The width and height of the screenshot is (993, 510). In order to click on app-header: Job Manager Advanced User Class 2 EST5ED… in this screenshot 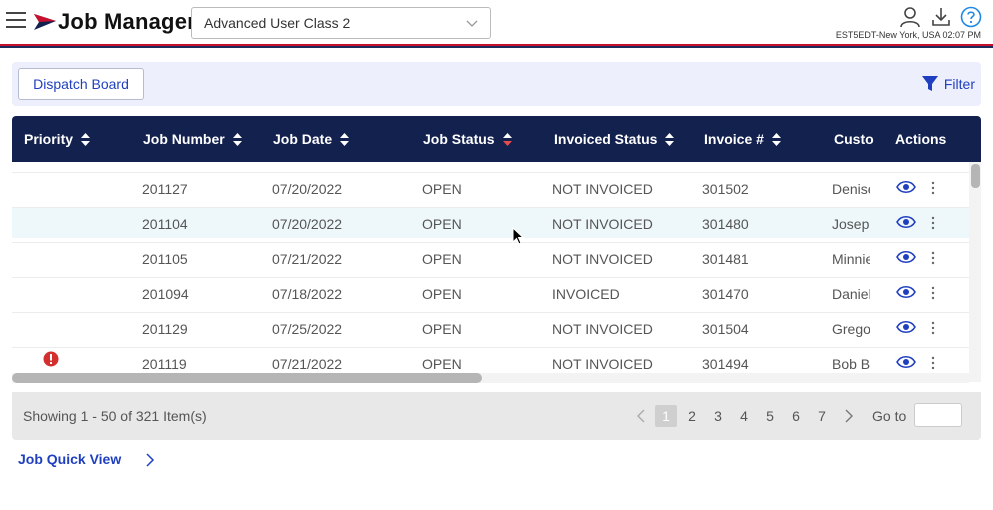, I will do `click(496, 22)`.